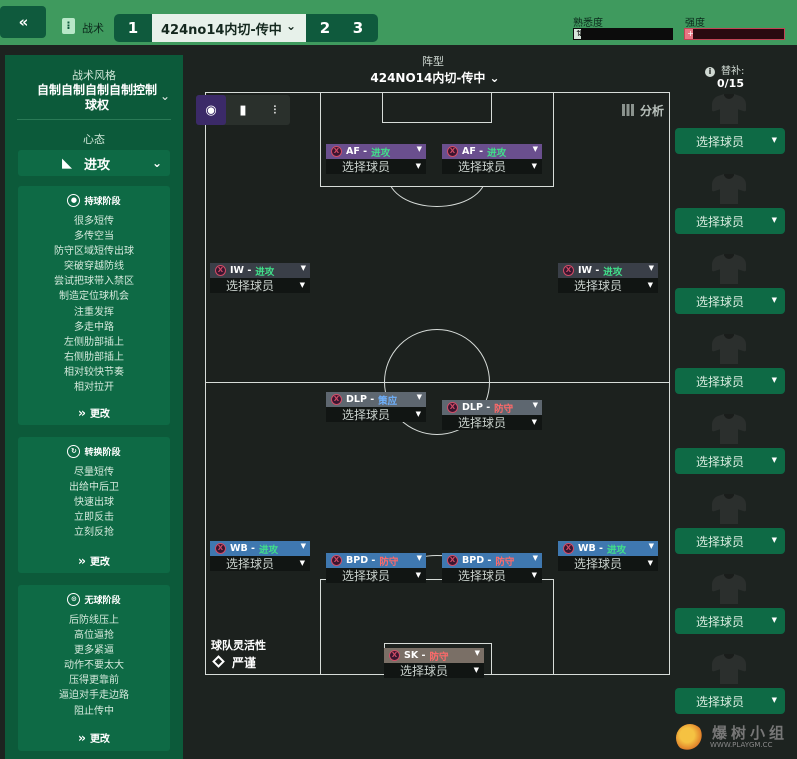 Image resolution: width=797 pixels, height=759 pixels. Describe the element at coordinates (643, 110) in the screenshot. I see `analysis-button: 分析` at that location.